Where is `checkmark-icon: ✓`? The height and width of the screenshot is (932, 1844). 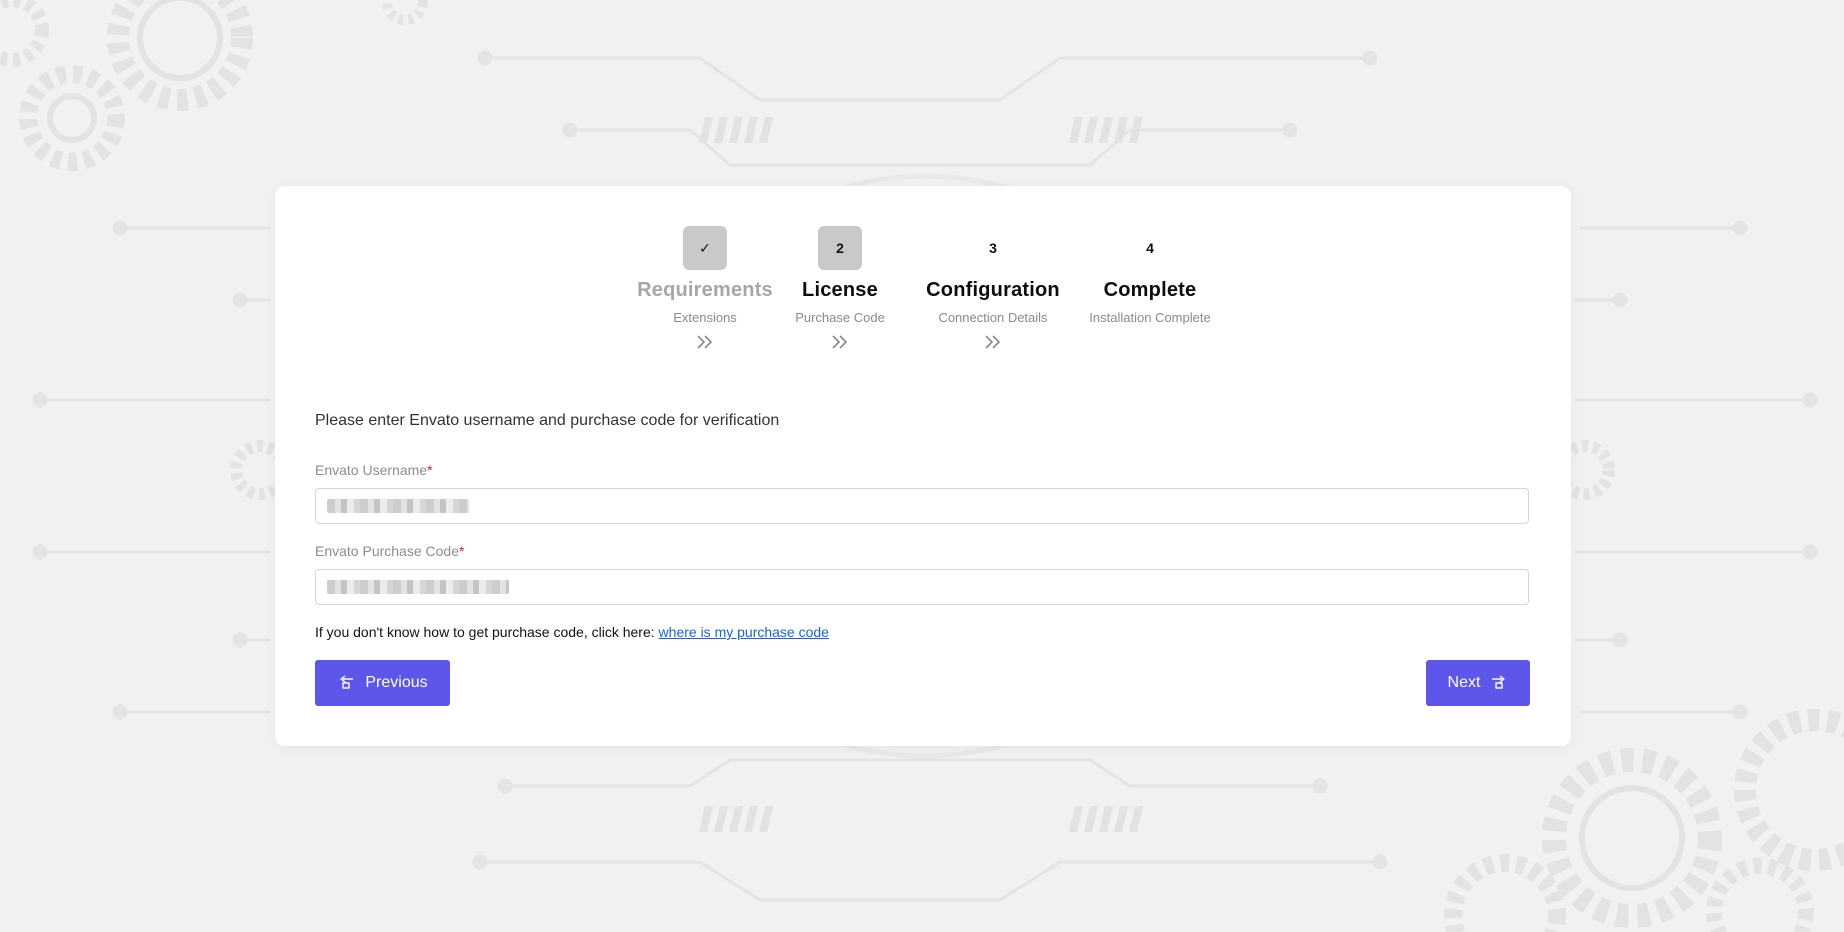 checkmark-icon: ✓ is located at coordinates (705, 247).